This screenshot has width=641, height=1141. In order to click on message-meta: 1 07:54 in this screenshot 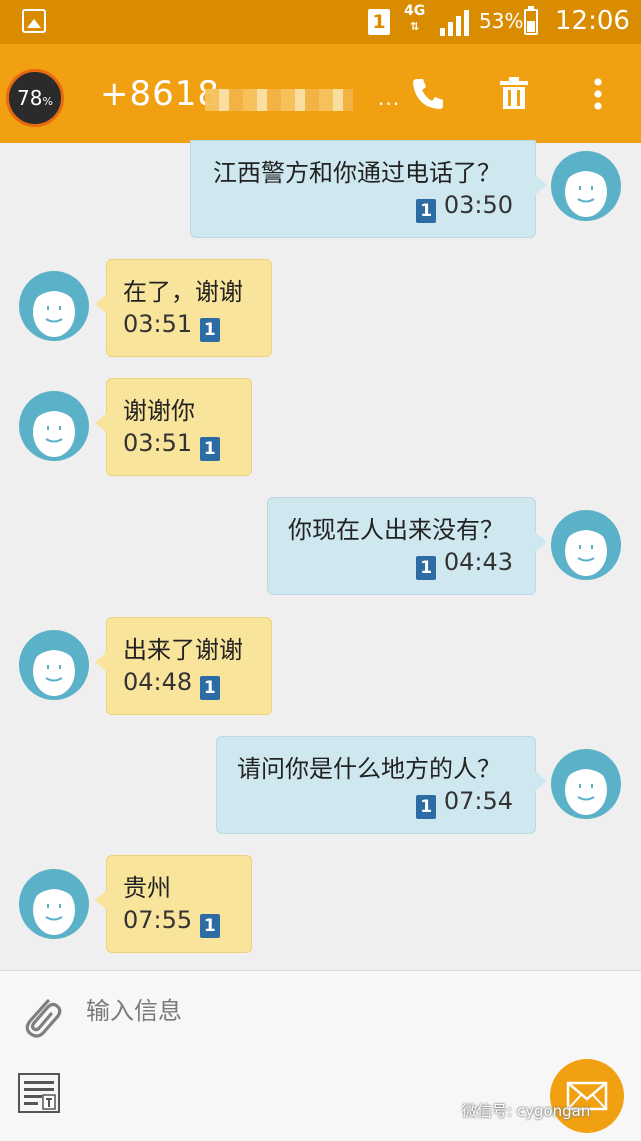, I will do `click(464, 803)`.